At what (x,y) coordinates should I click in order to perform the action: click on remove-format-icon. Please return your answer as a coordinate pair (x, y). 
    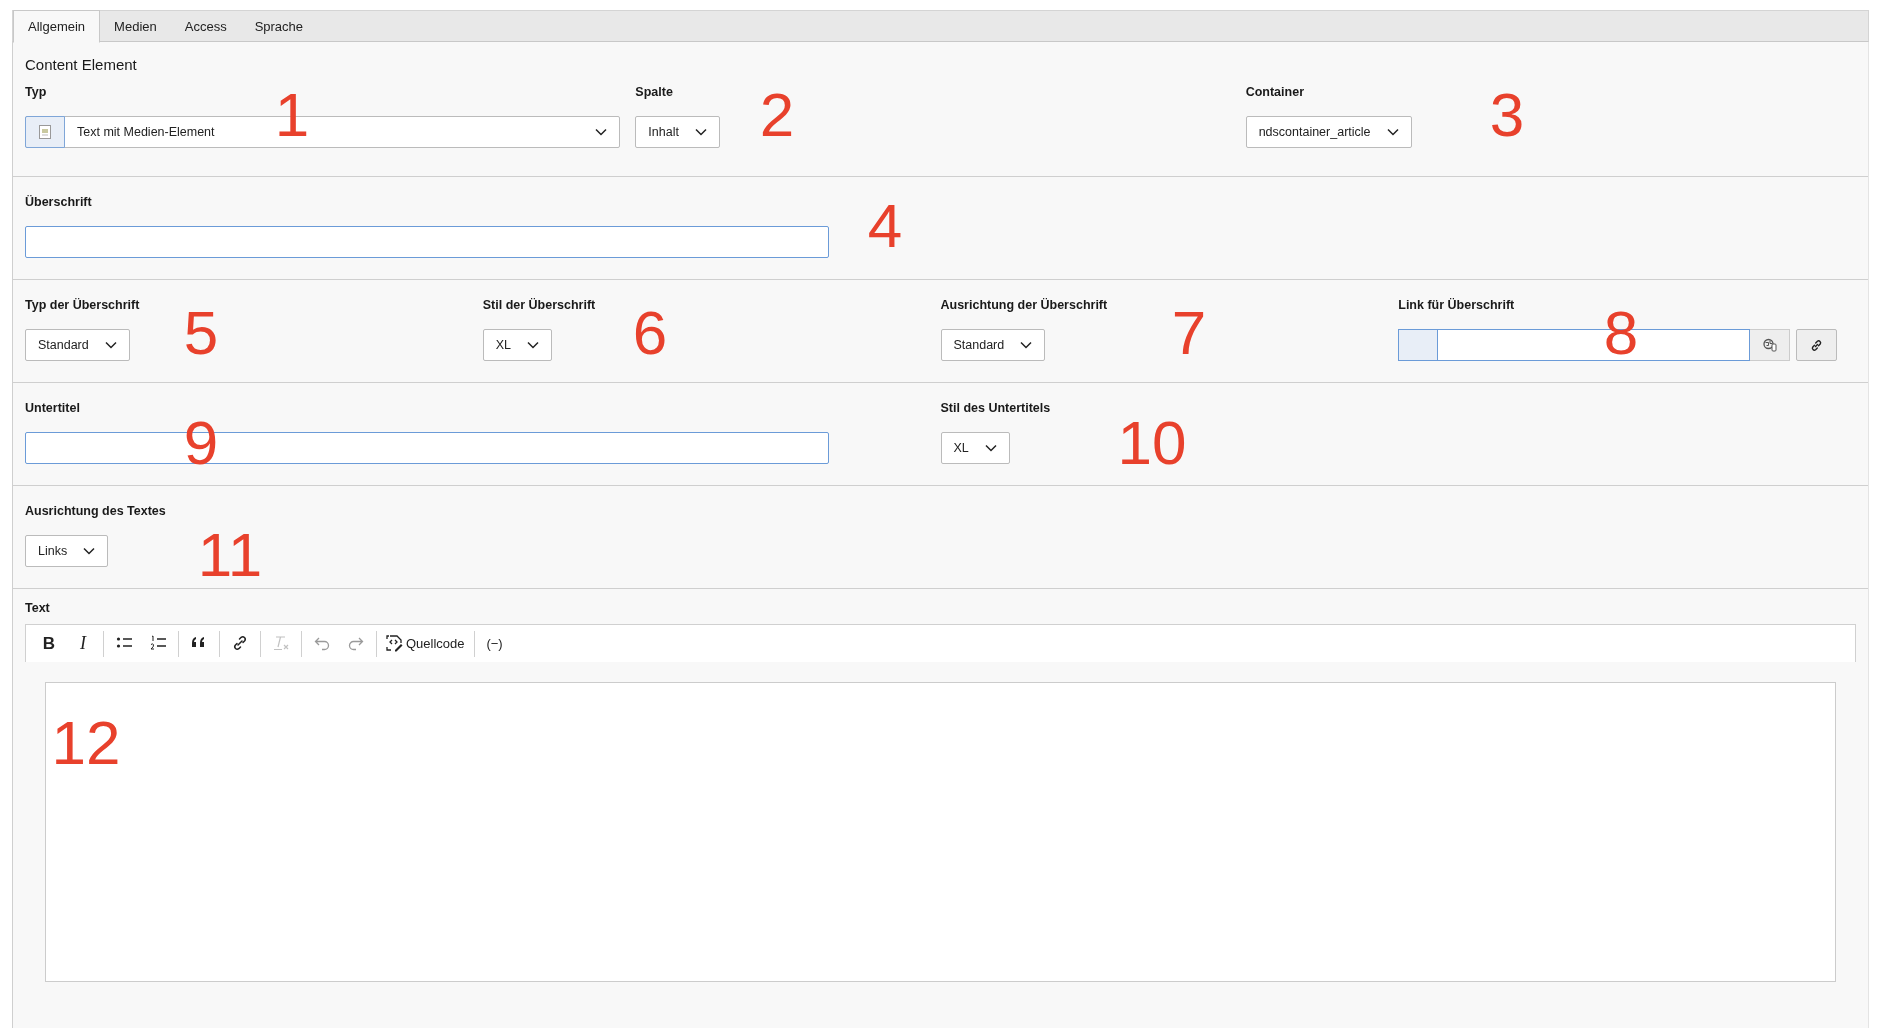
    Looking at the image, I should click on (281, 643).